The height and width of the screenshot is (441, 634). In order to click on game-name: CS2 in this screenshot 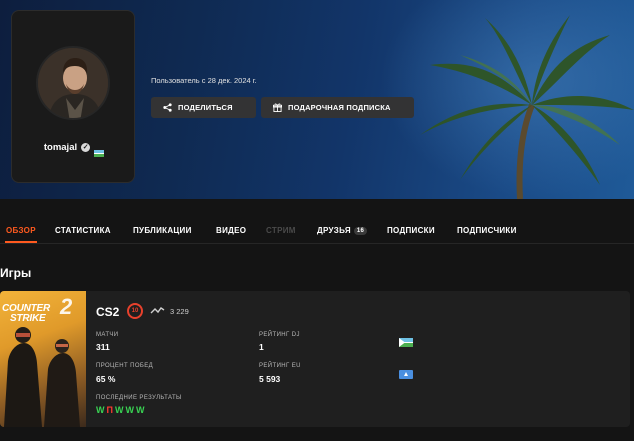, I will do `click(108, 312)`.